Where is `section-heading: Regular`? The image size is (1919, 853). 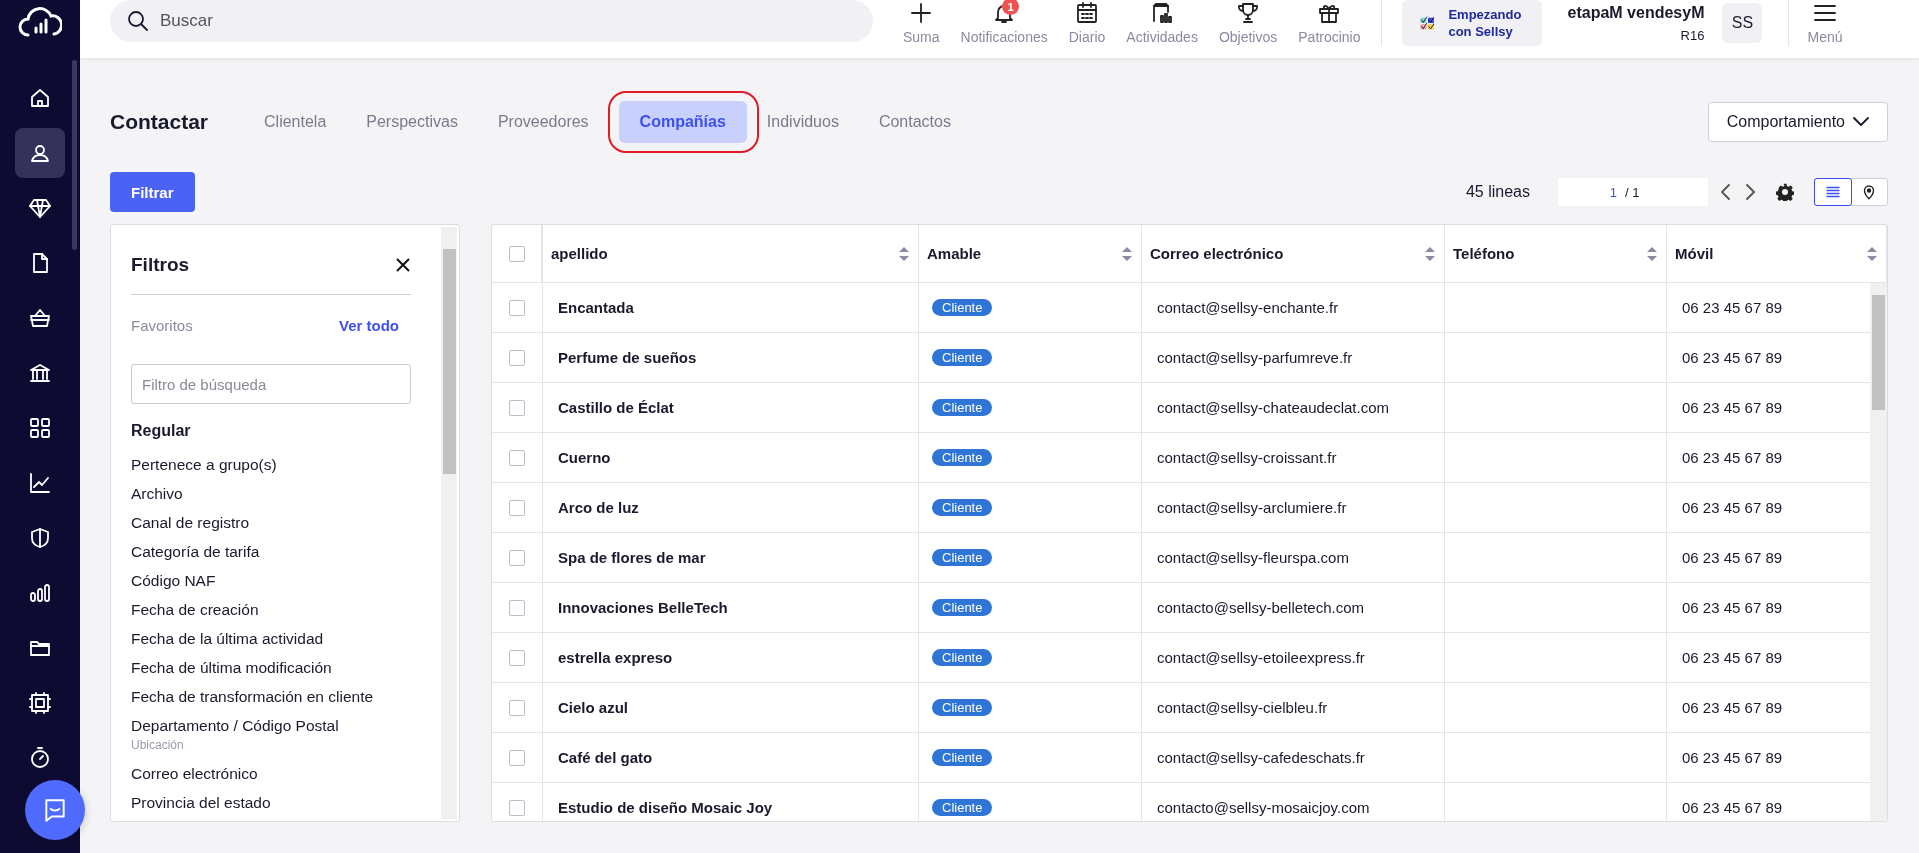 section-heading: Regular is located at coordinates (161, 431).